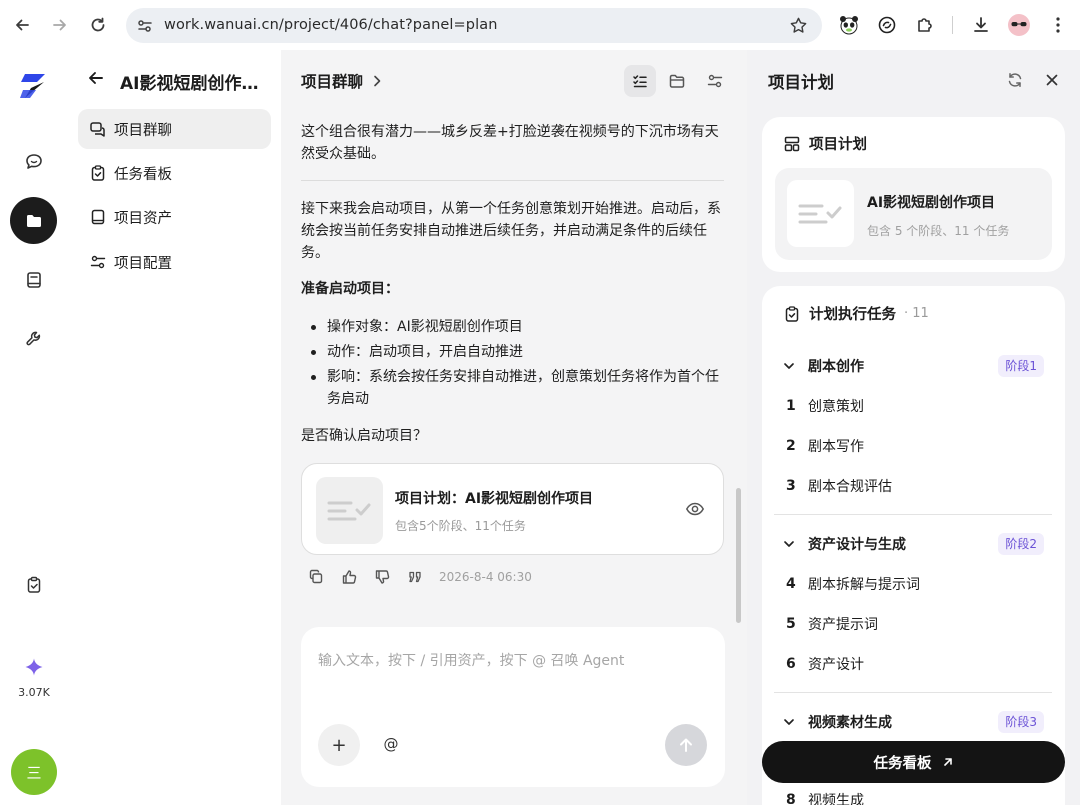  What do you see at coordinates (801, 82) in the screenshot?
I see `panel-title: 项目计划` at bounding box center [801, 82].